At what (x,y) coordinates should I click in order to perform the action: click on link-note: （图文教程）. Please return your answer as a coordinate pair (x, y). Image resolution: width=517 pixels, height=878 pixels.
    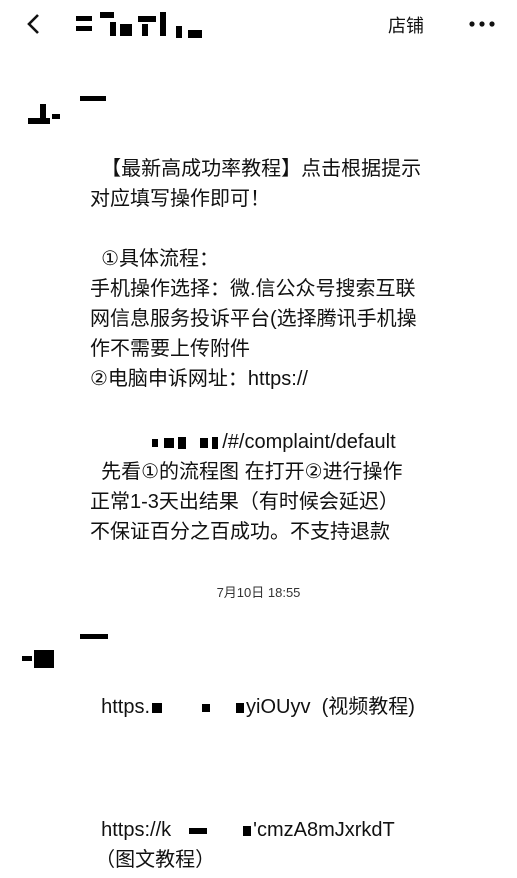
    Looking at the image, I should click on (155, 860).